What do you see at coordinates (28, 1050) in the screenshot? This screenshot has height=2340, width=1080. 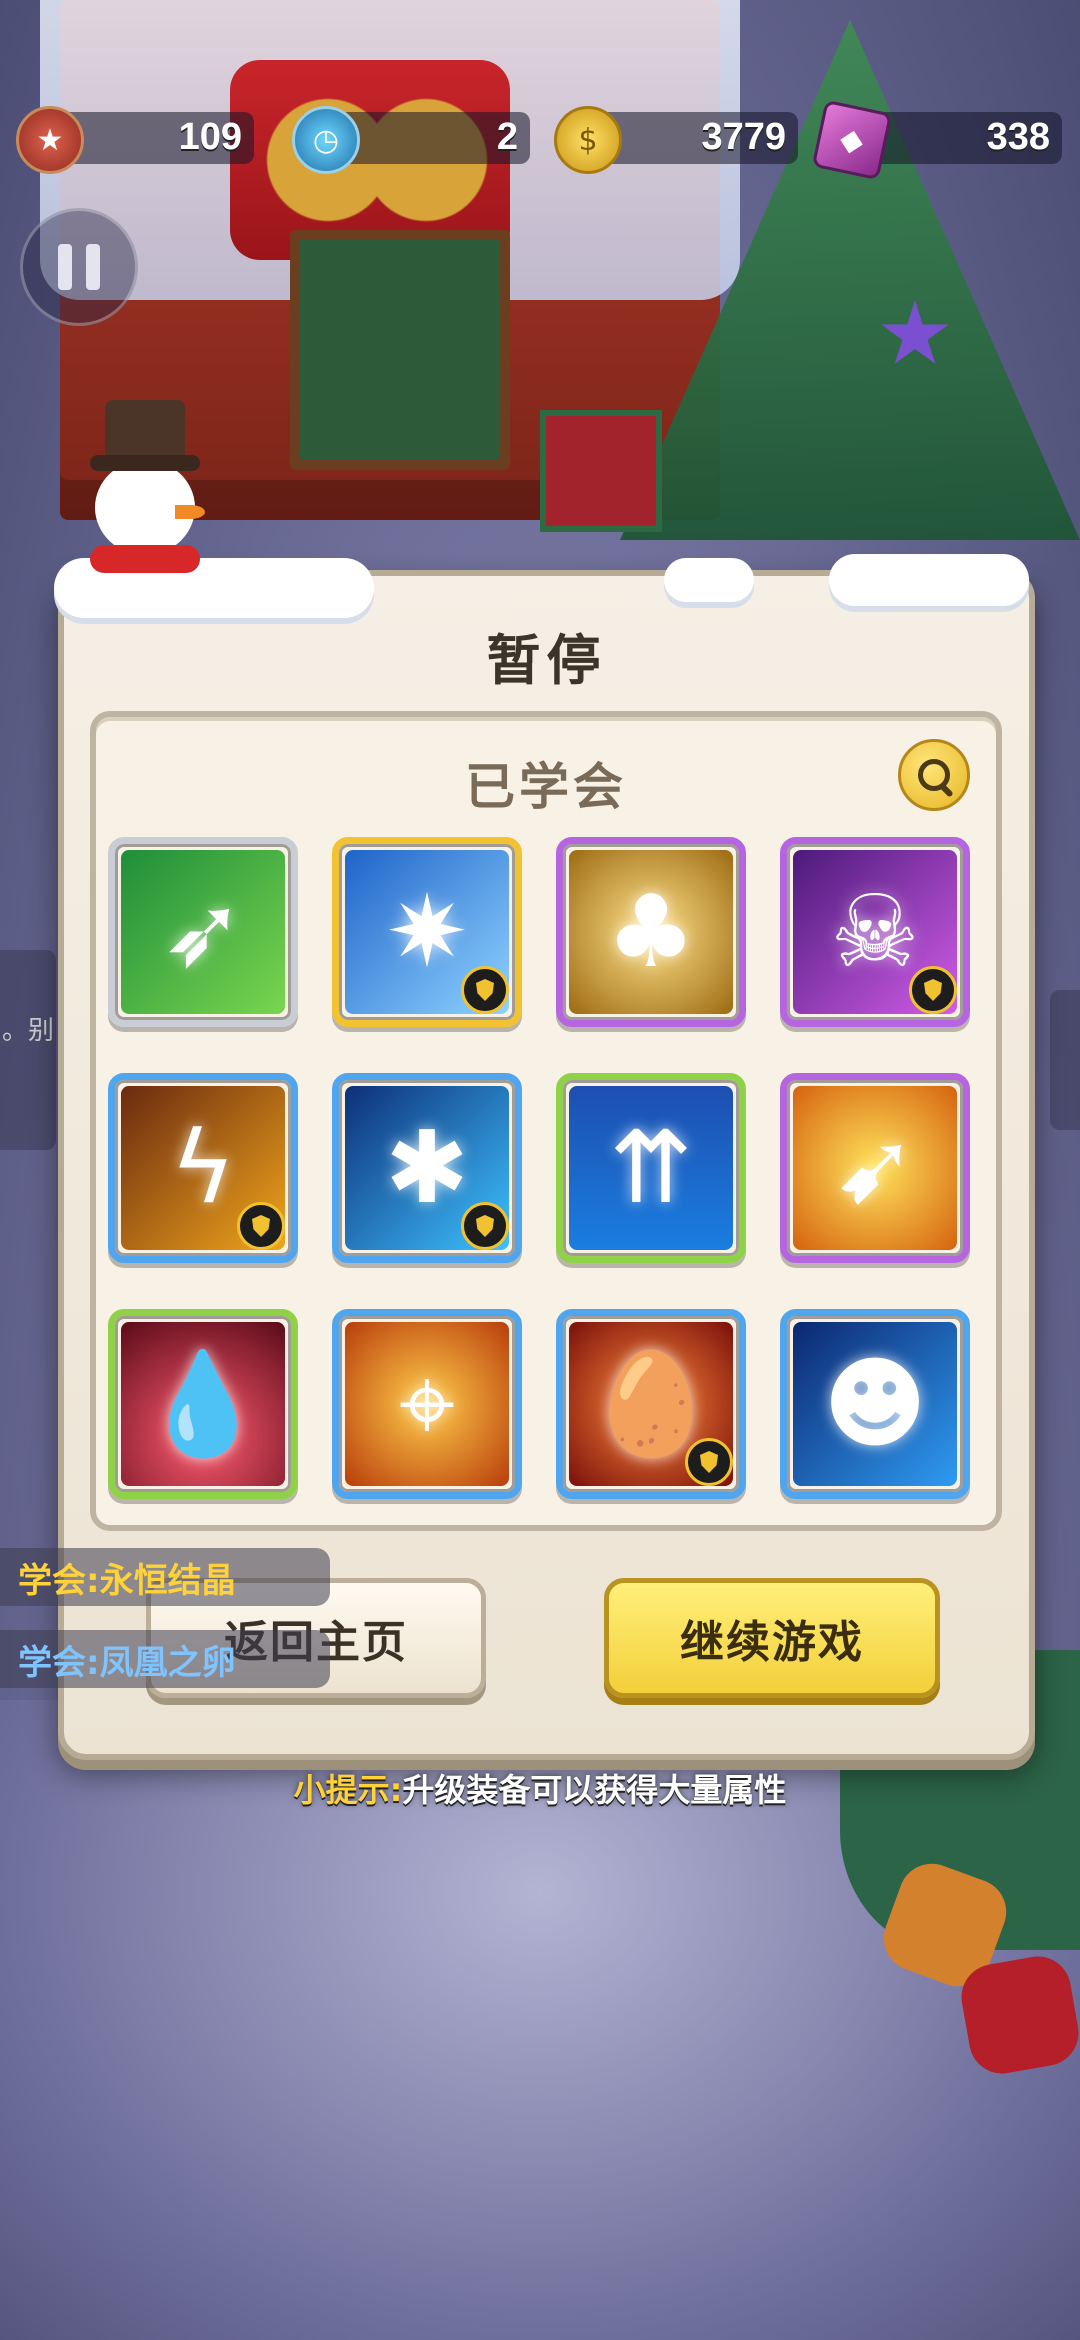 I see `side-panel-fragment: 。别` at bounding box center [28, 1050].